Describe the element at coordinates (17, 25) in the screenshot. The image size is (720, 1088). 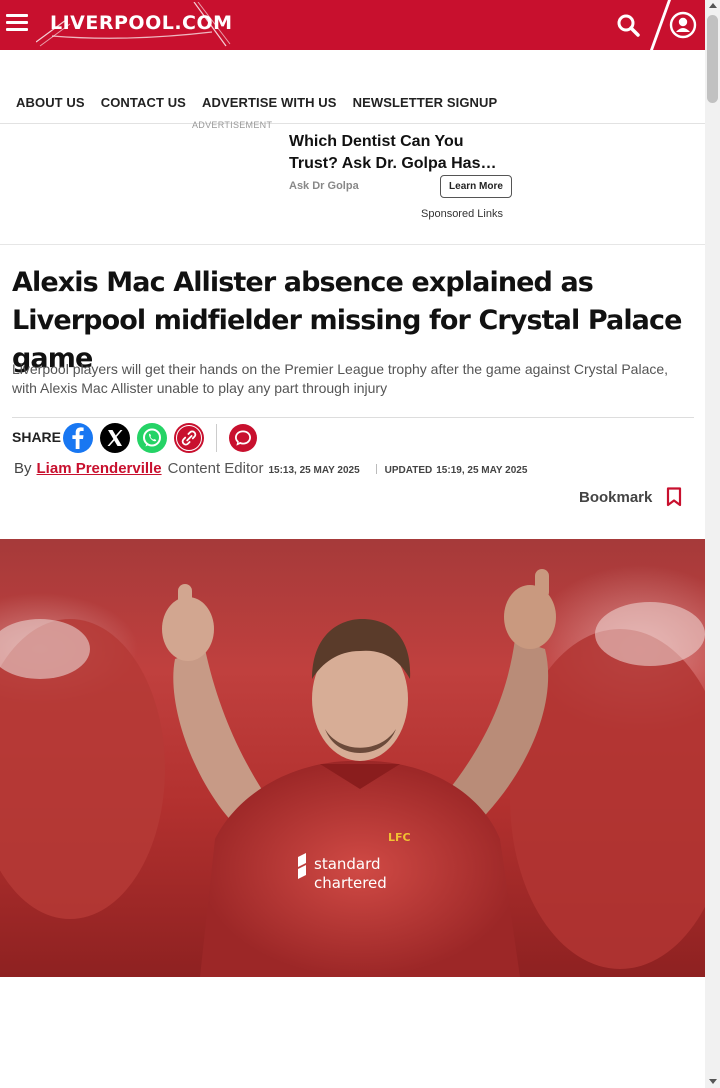
I see `hamburger-menu-icon` at that location.